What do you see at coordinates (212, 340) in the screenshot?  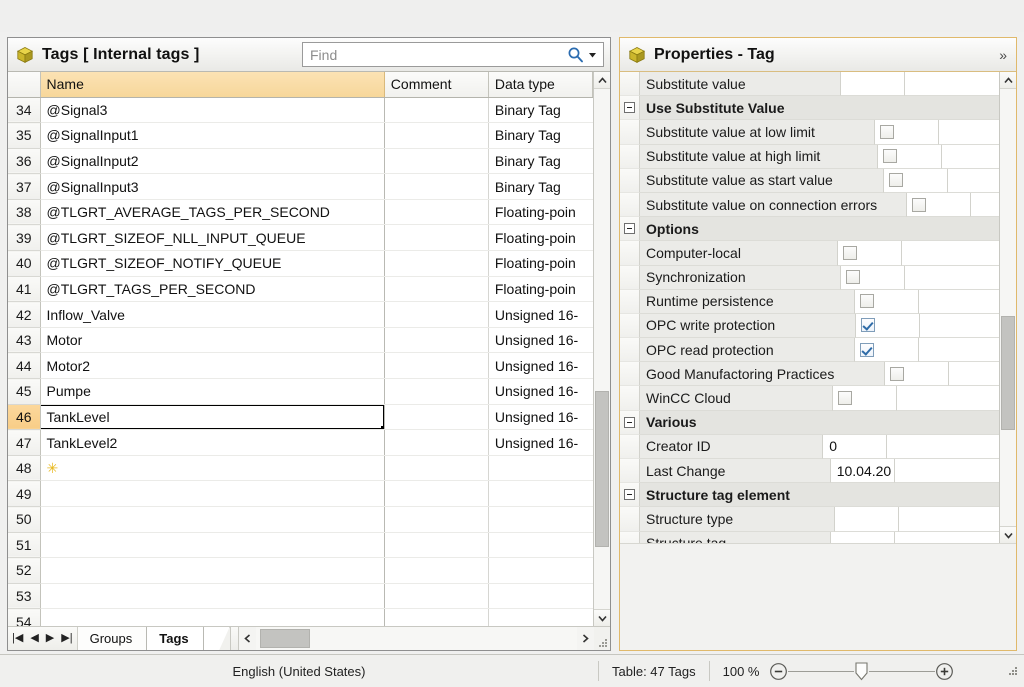 I see `tag-name-cell: Motor` at bounding box center [212, 340].